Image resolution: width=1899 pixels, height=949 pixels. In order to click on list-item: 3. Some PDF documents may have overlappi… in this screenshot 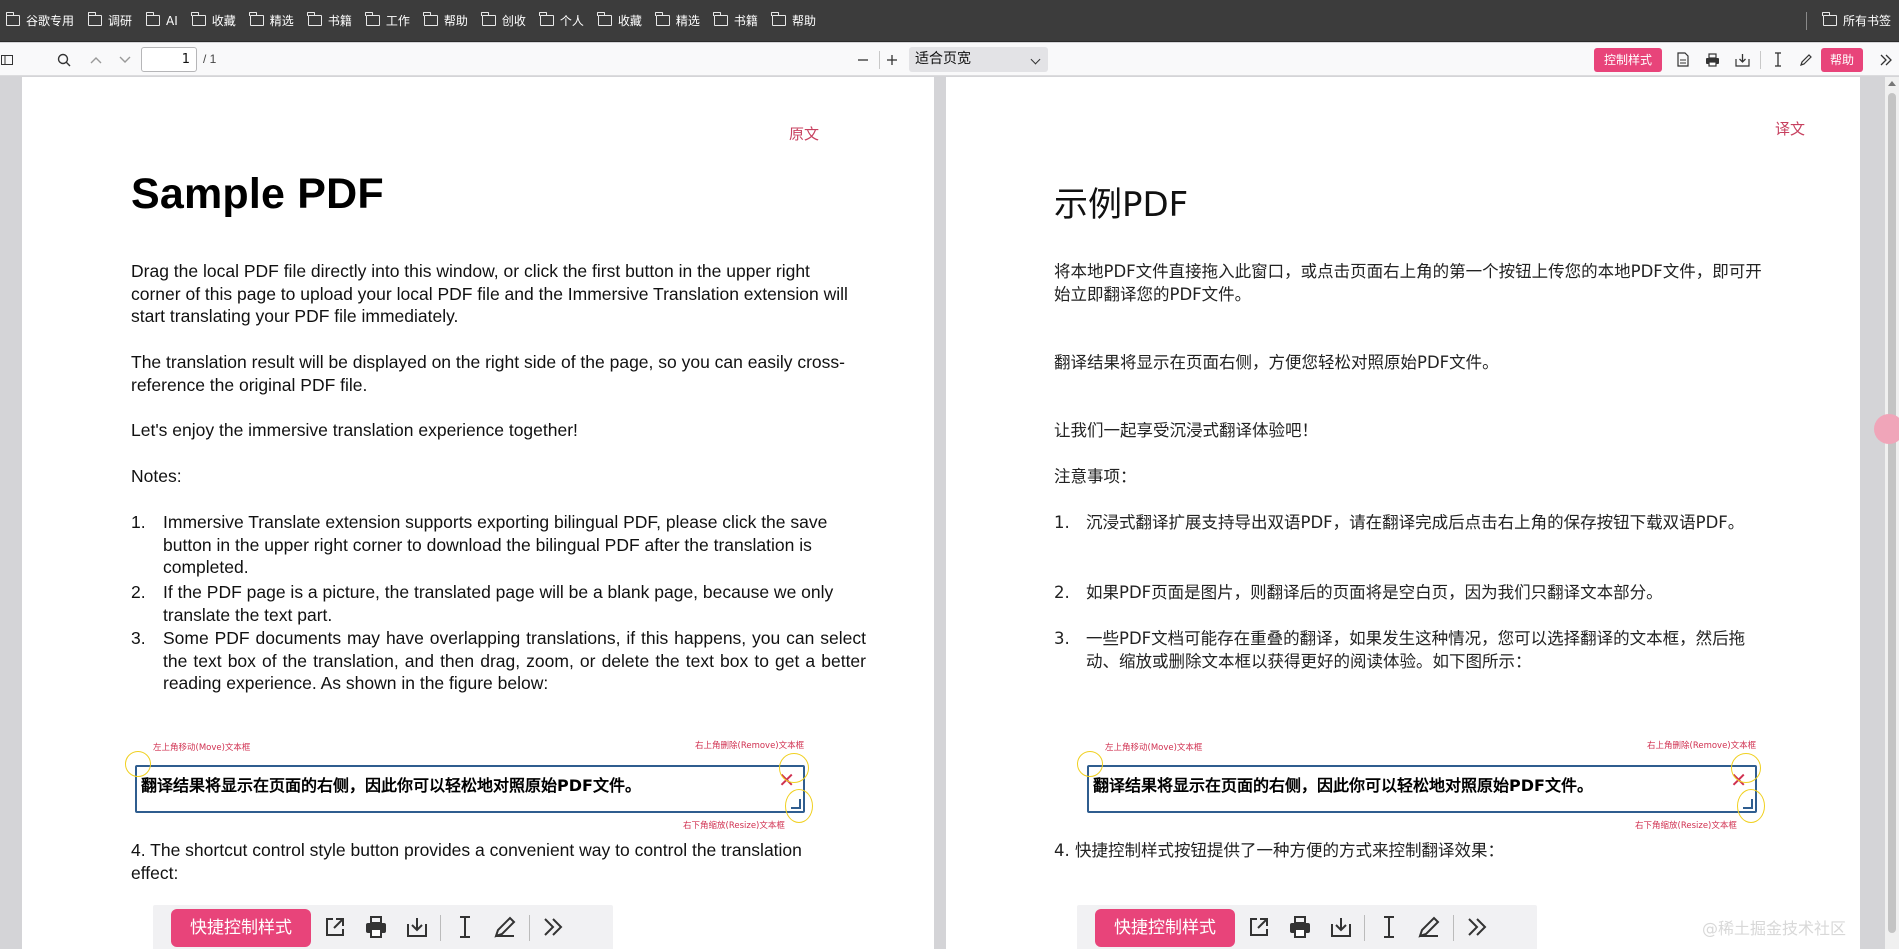, I will do `click(498, 661)`.